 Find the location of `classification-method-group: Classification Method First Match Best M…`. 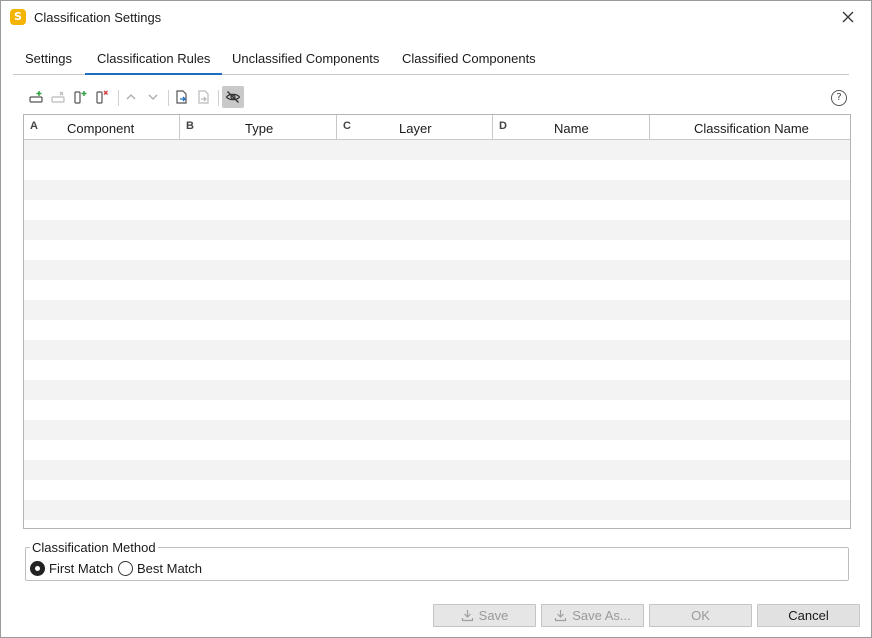

classification-method-group: Classification Method First Match Best M… is located at coordinates (437, 560).